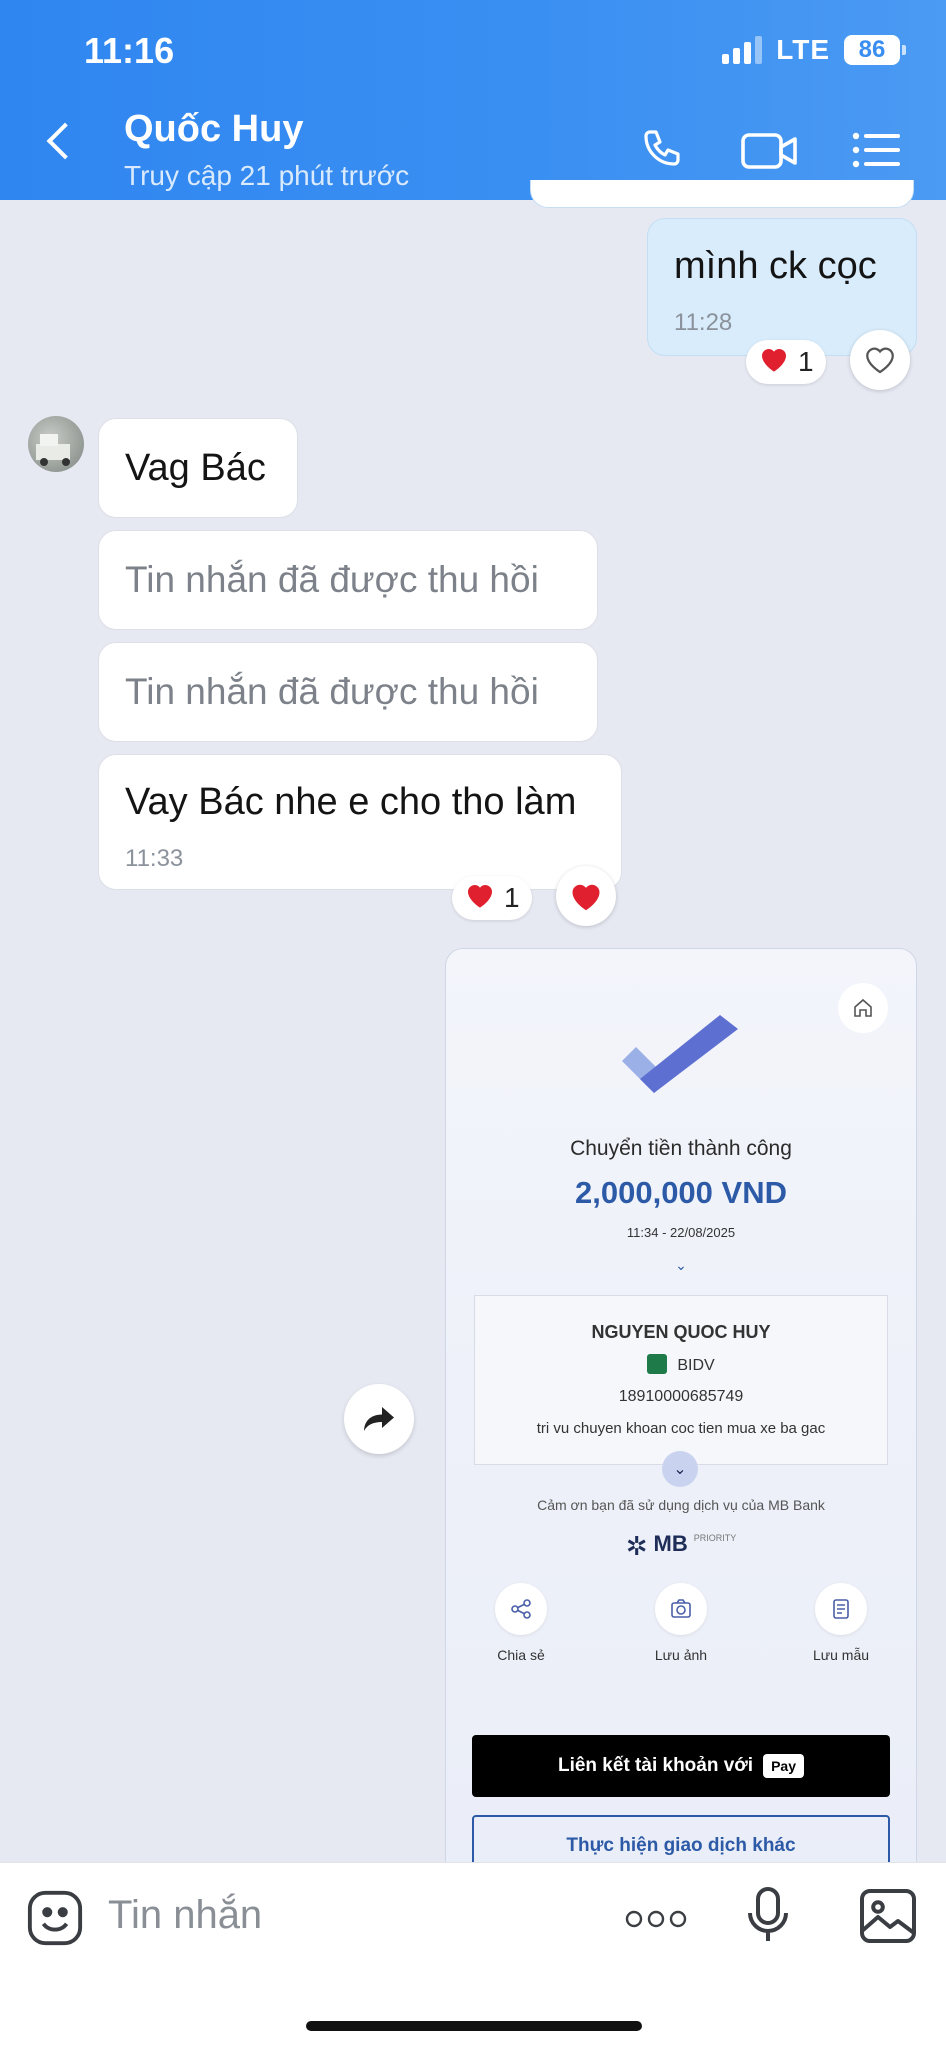 The image size is (946, 2048). I want to click on menu-list-icon, so click(877, 152).